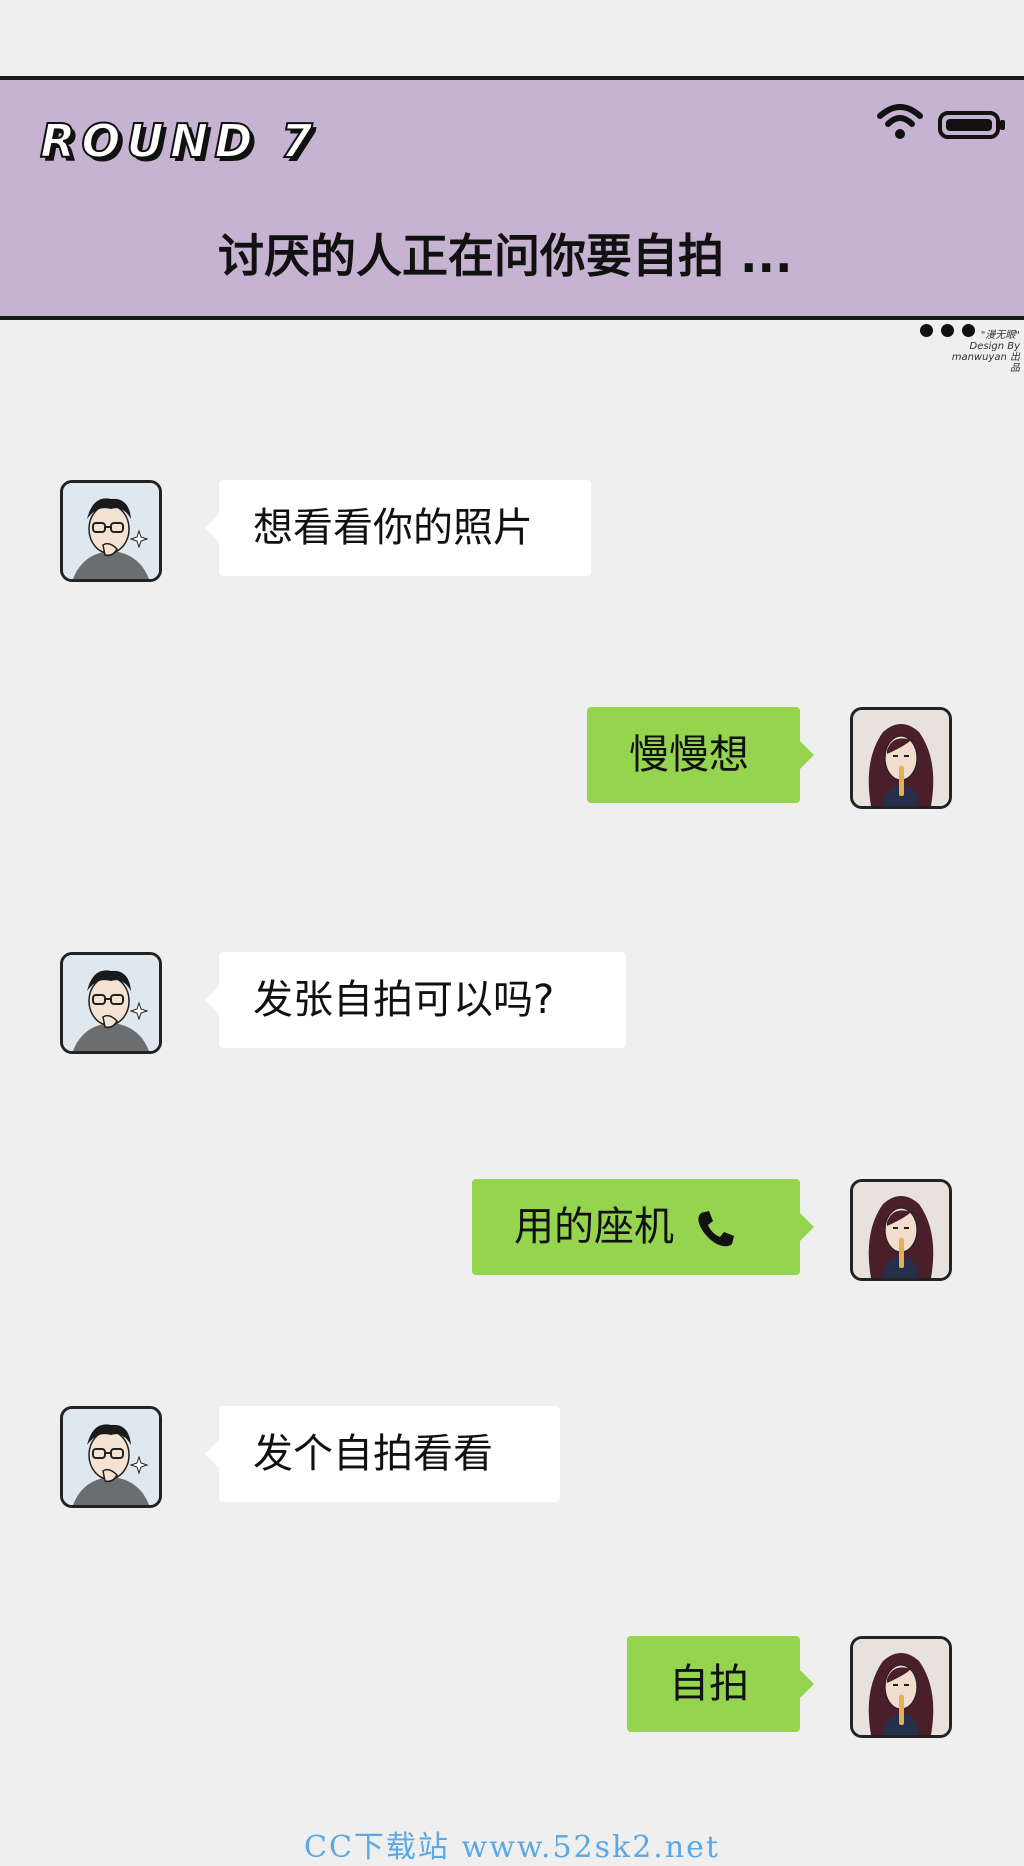 The image size is (1024, 1866). I want to click on message-row: 发个自拍看看, so click(512, 1457).